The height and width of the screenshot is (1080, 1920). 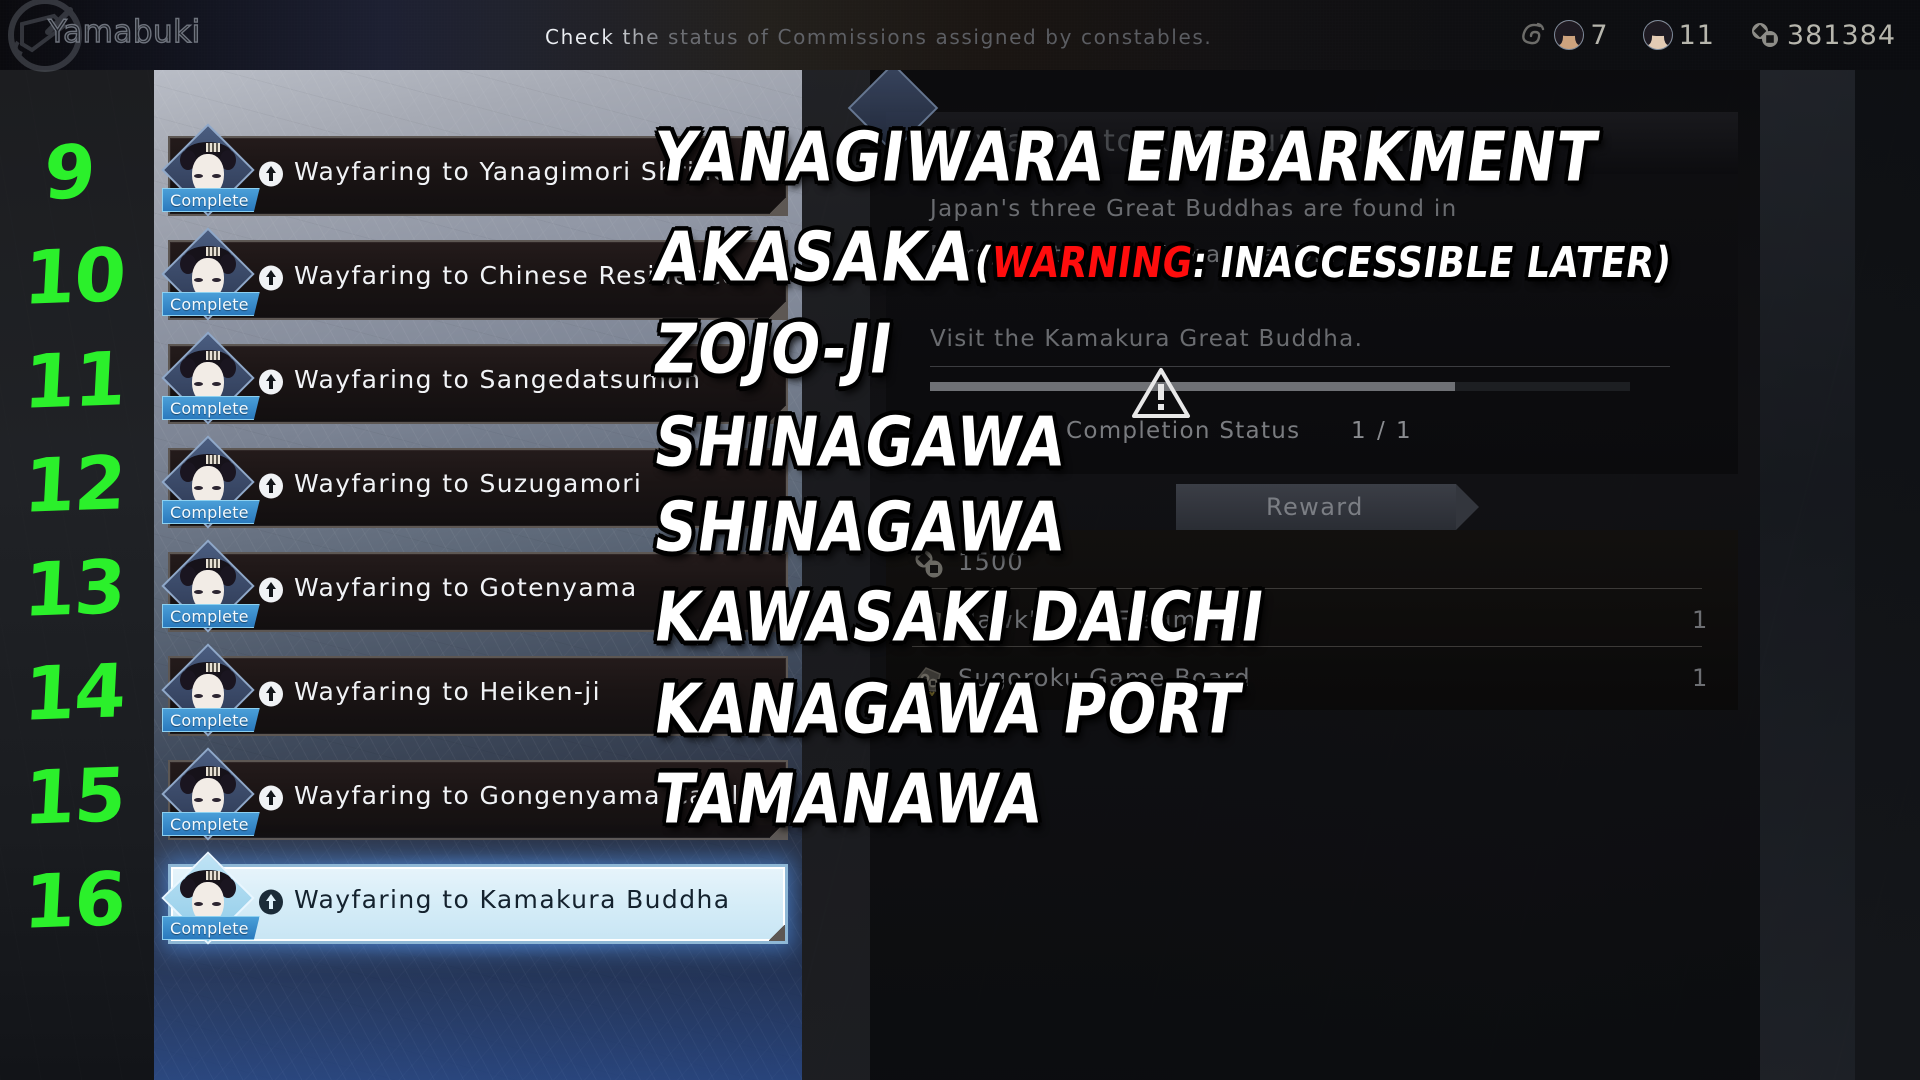 I want to click on male-portrait-icon, so click(x=1569, y=35).